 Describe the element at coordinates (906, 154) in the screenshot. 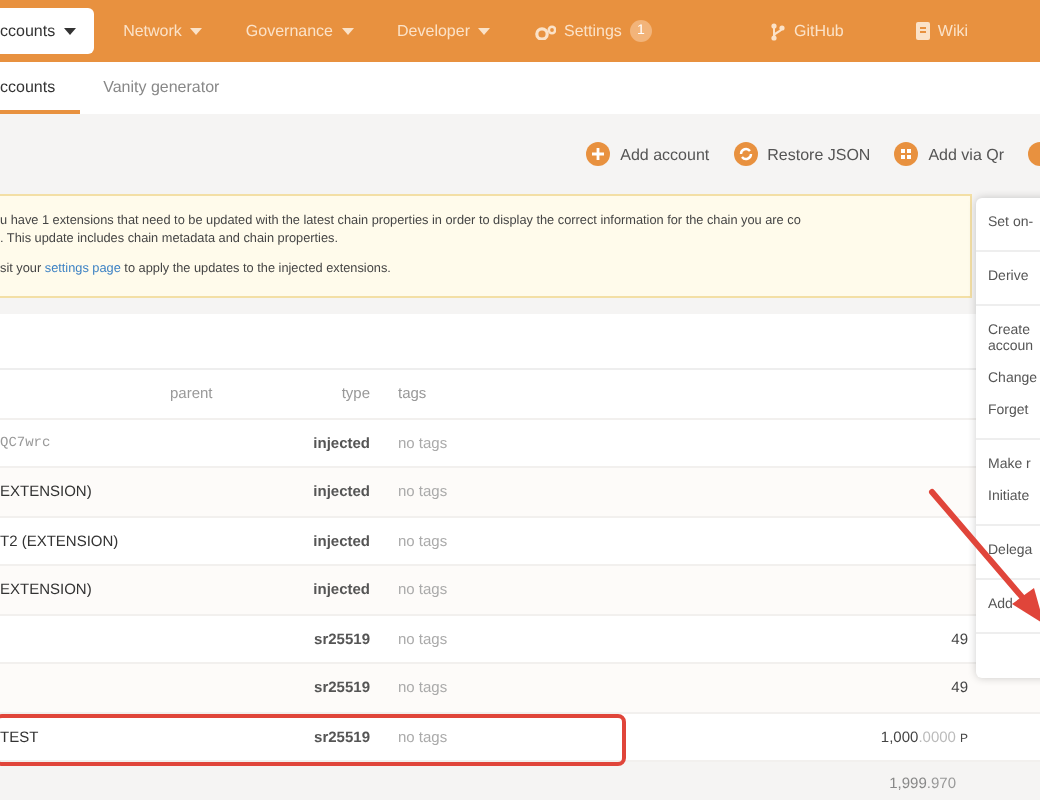

I see `grid-icon` at that location.